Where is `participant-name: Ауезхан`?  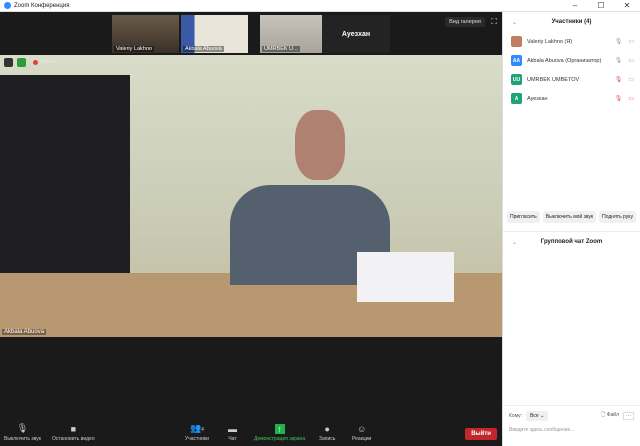 participant-name: Ауезхан is located at coordinates (537, 98).